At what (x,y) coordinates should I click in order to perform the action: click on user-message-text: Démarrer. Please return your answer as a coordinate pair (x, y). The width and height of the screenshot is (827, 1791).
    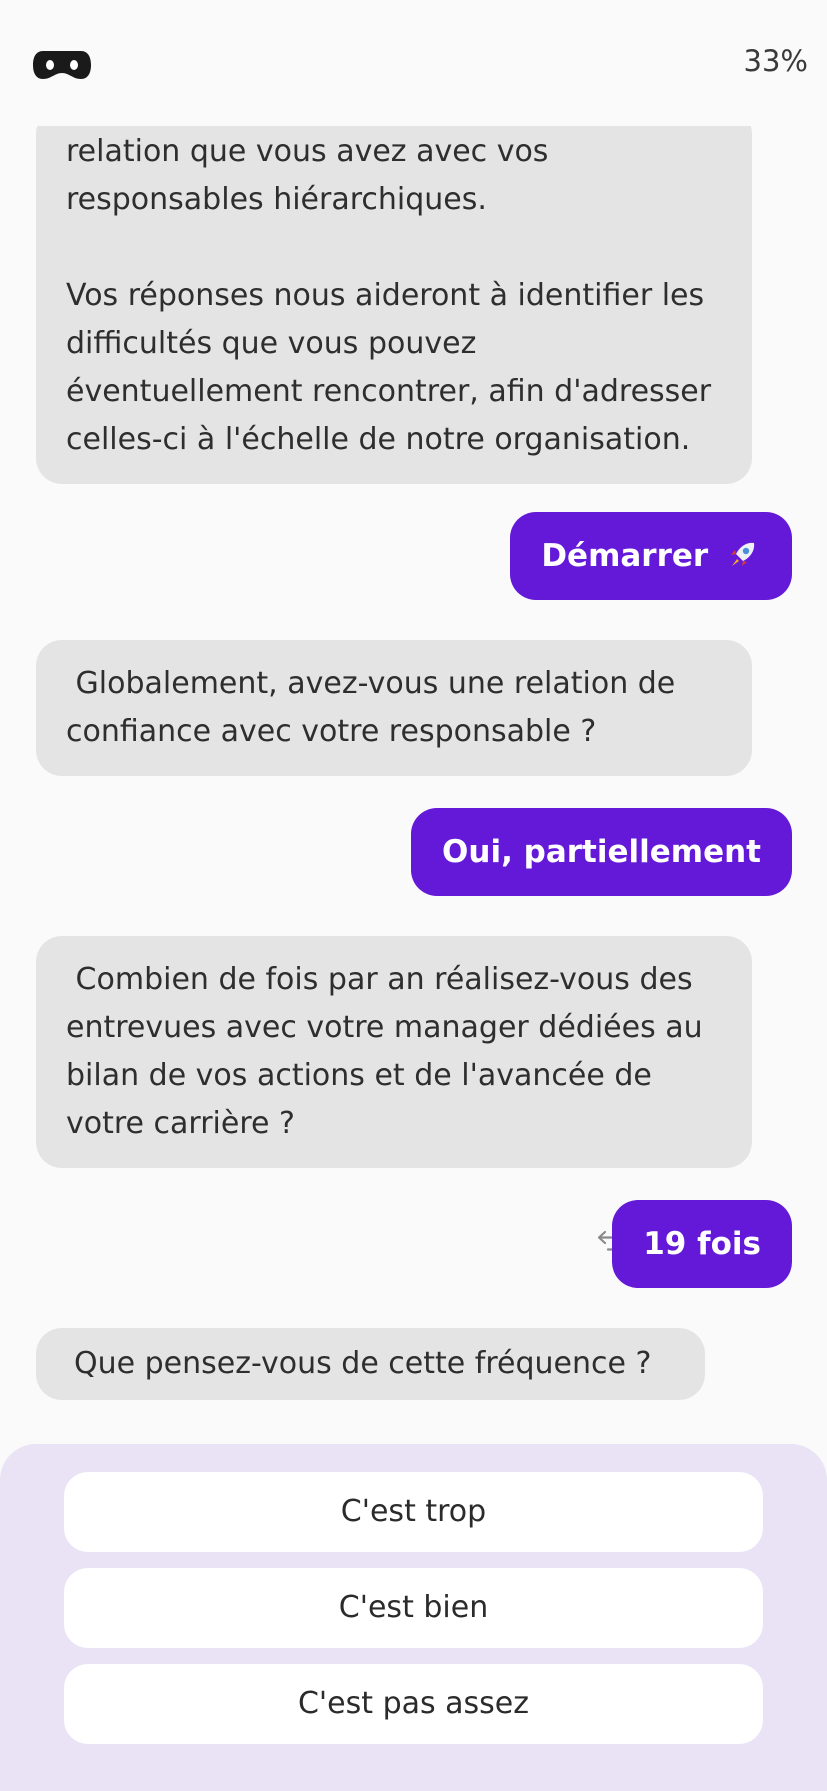
    Looking at the image, I should click on (625, 556).